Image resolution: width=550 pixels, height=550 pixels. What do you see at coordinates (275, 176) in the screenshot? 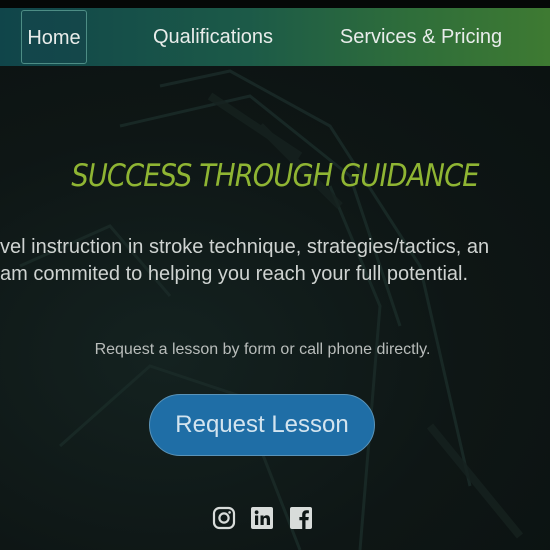
I see `hero-headline: SUCCESS THROUGH GUIDANCE` at bounding box center [275, 176].